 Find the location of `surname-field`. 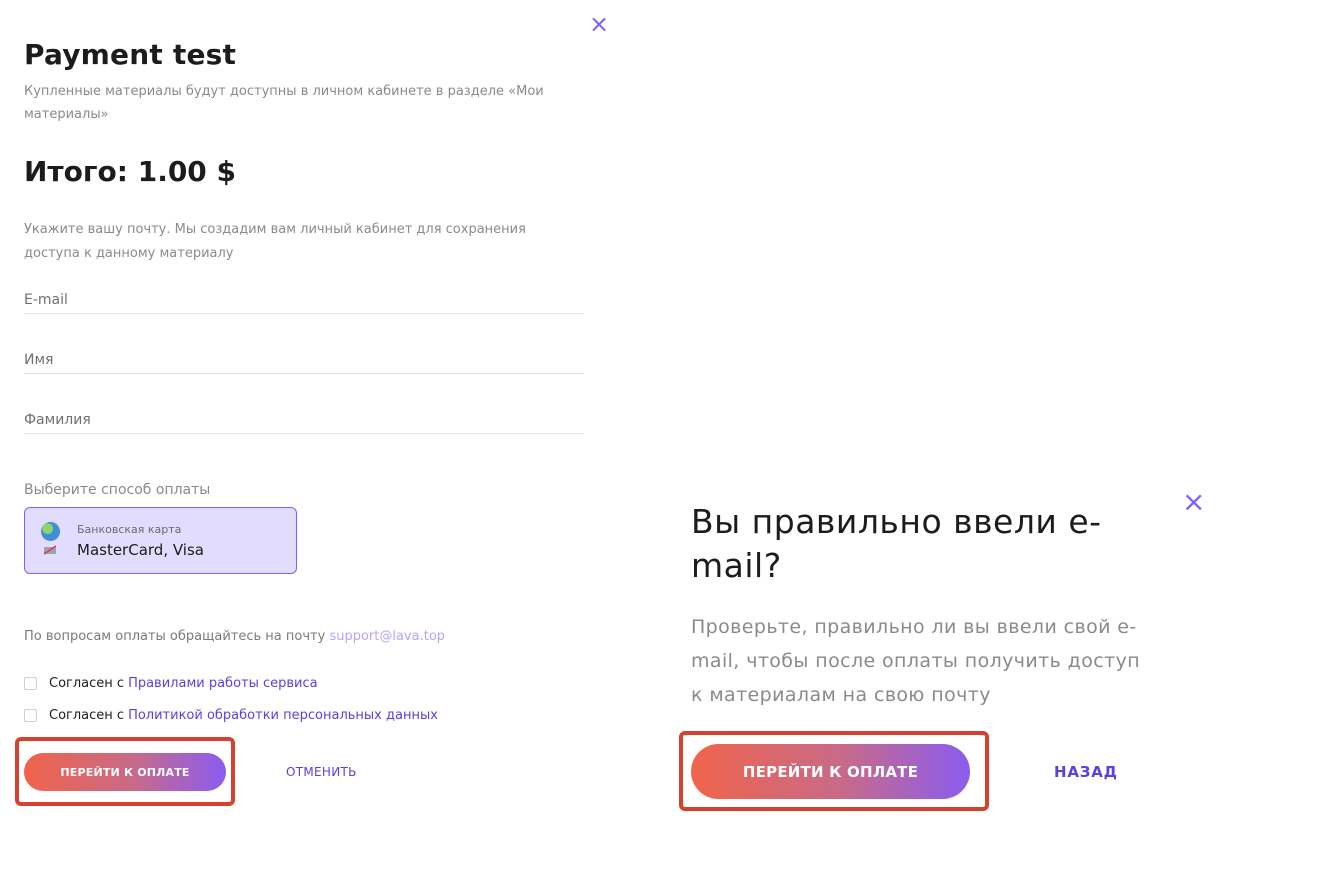

surname-field is located at coordinates (304, 420).